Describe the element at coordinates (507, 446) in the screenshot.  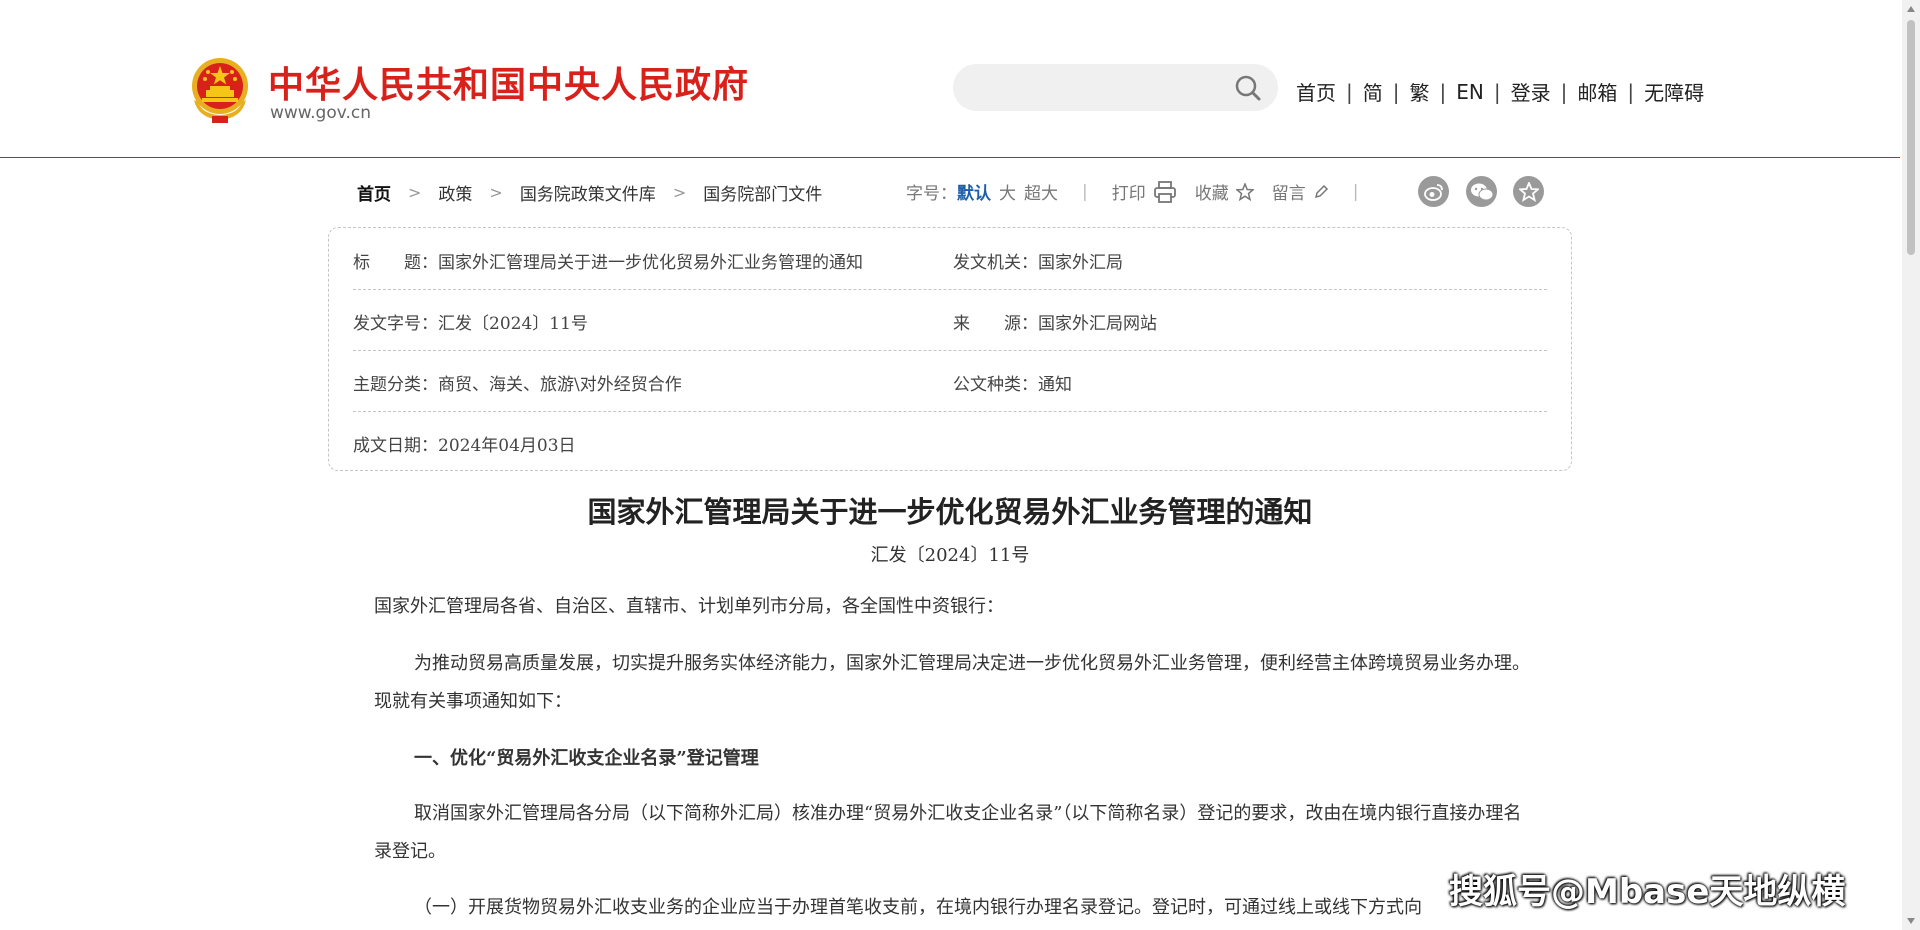
I see `info-value: 2024年04月03日` at that location.